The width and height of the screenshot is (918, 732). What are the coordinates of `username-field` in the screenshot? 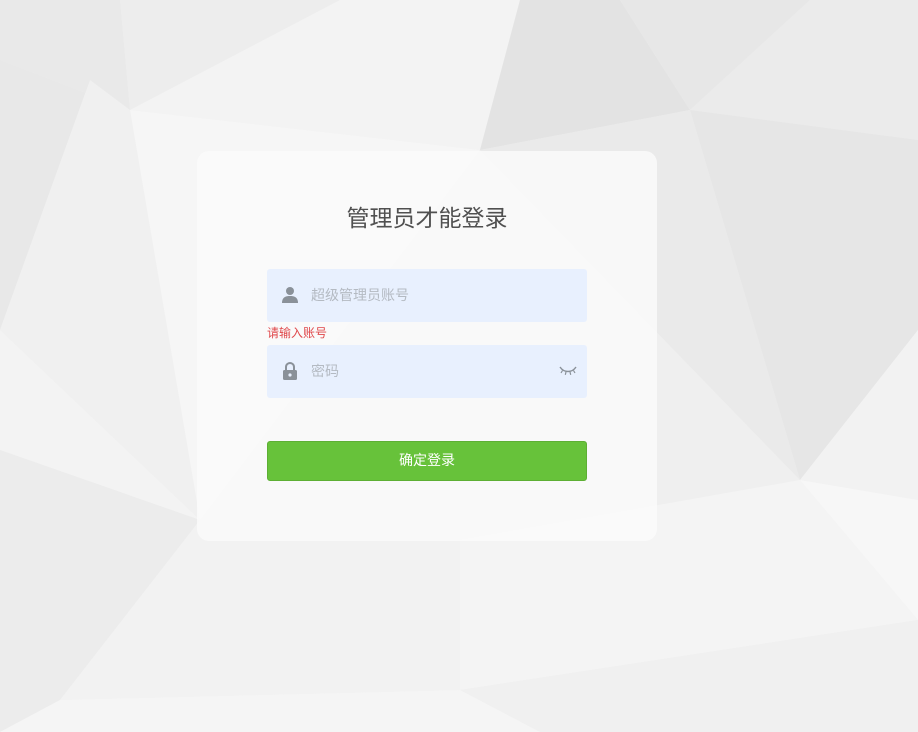 It's located at (427, 295).